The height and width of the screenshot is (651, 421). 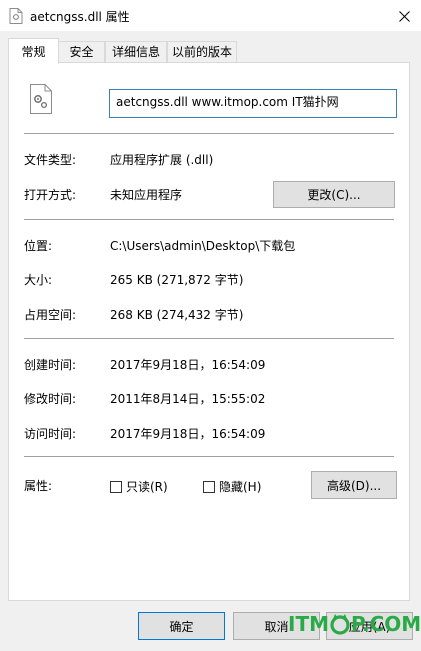 I want to click on attributes-label: 属性:, so click(x=38, y=486).